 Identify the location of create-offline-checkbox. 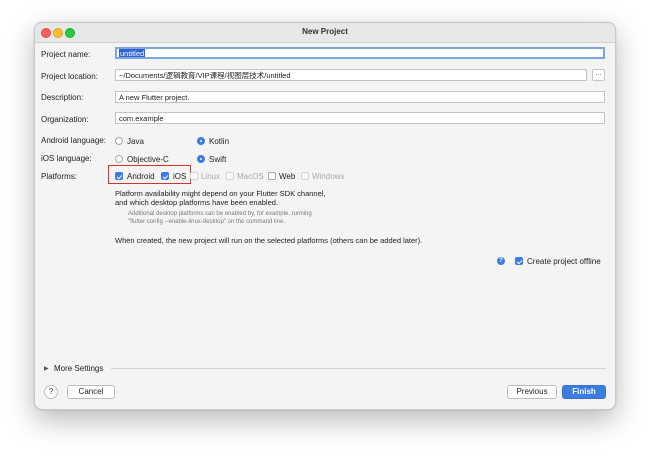
(519, 261).